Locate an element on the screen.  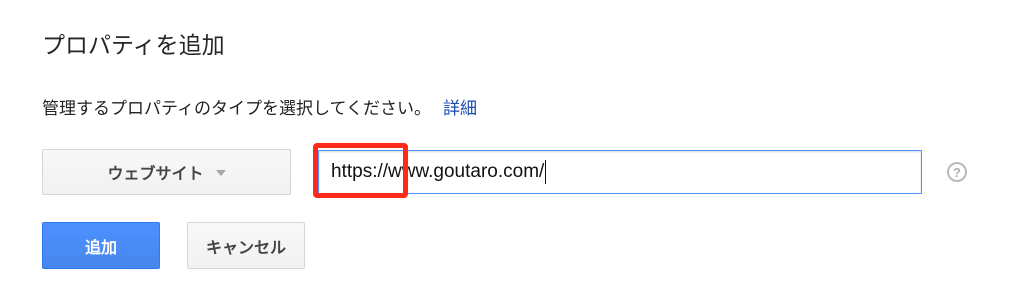
text-cursor is located at coordinates (546, 172).